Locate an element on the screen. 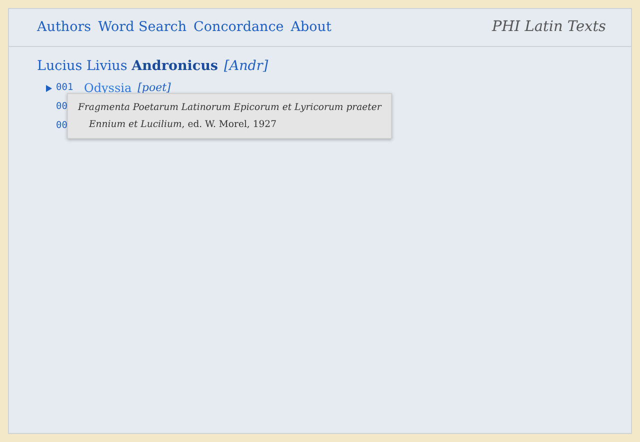 The width and height of the screenshot is (640, 442). work-number: 00 is located at coordinates (62, 126).